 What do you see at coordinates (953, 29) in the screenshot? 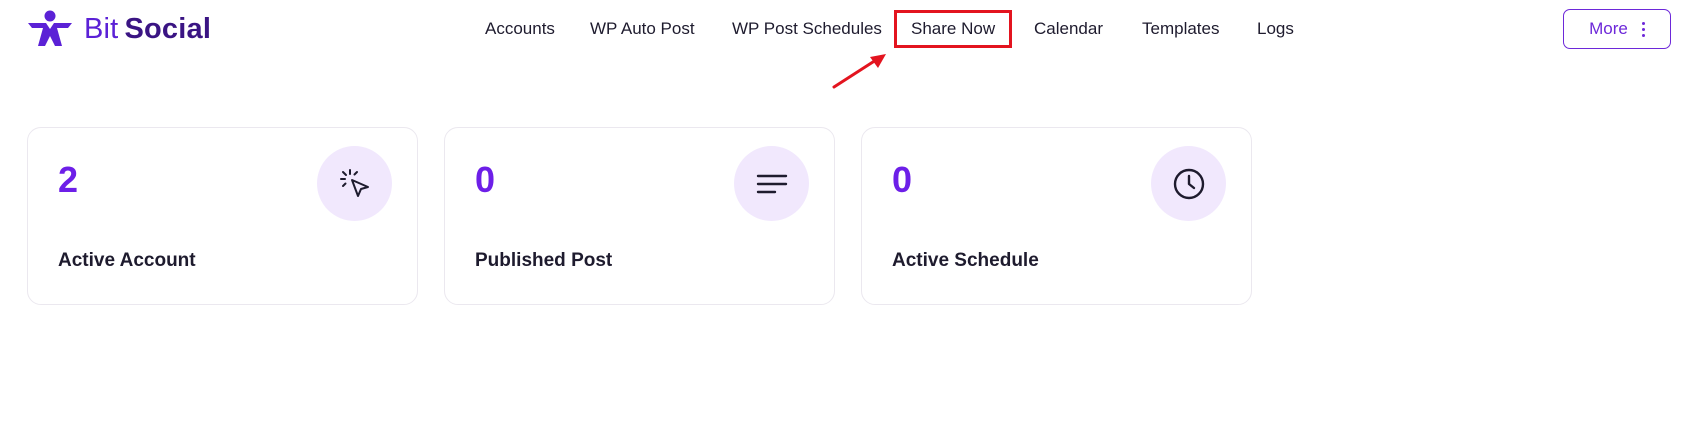
I see `nav-item-share-now: Share Now` at bounding box center [953, 29].